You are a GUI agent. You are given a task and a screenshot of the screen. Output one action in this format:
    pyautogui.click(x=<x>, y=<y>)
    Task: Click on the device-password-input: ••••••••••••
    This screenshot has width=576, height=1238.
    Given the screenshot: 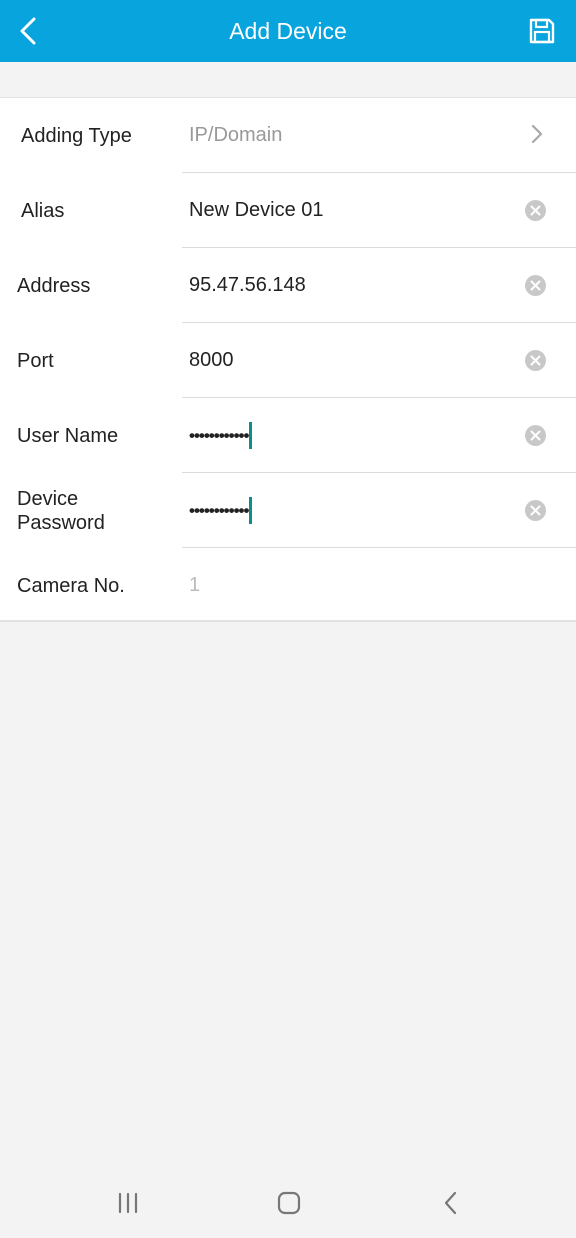 What is the action you would take?
    pyautogui.click(x=221, y=510)
    